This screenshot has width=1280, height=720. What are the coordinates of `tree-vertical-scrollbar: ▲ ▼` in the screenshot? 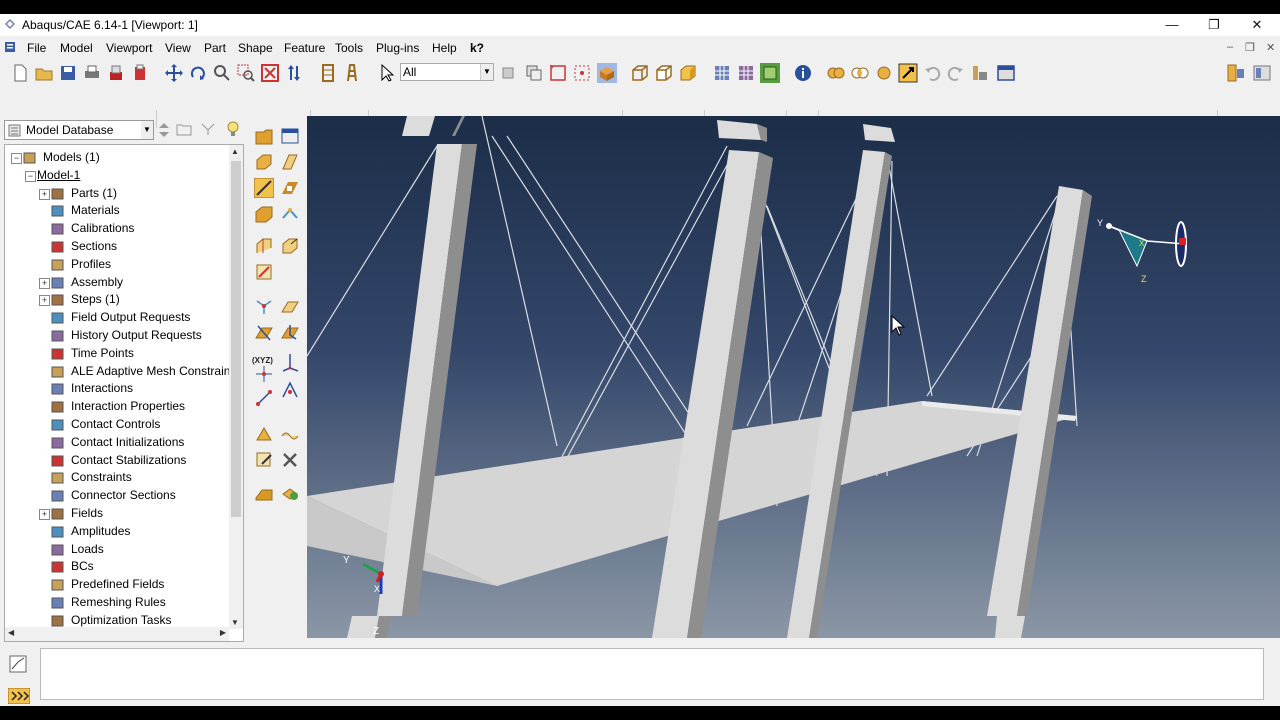 It's located at (236, 387).